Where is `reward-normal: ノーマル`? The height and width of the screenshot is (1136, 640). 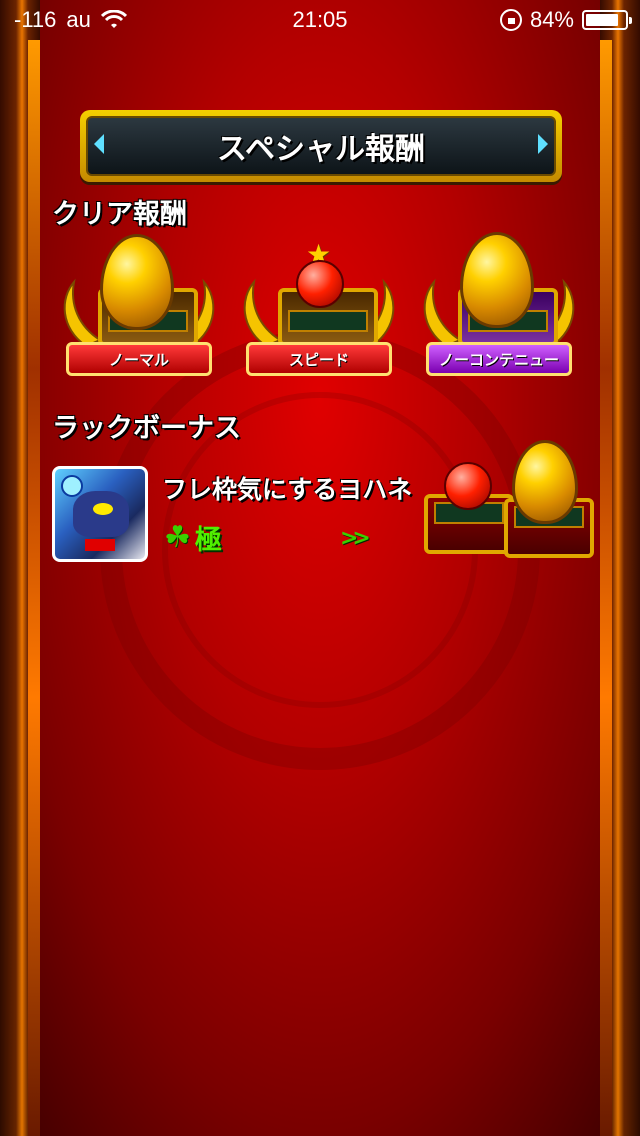
reward-normal: ノーマル is located at coordinates (139, 316).